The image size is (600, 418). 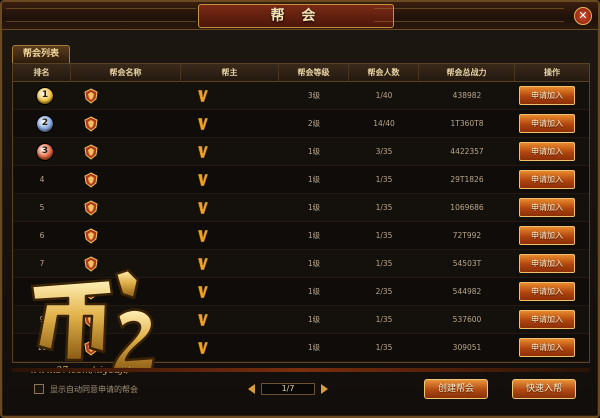 What do you see at coordinates (39, 389) in the screenshot?
I see `auto-approve-checkbox` at bounding box center [39, 389].